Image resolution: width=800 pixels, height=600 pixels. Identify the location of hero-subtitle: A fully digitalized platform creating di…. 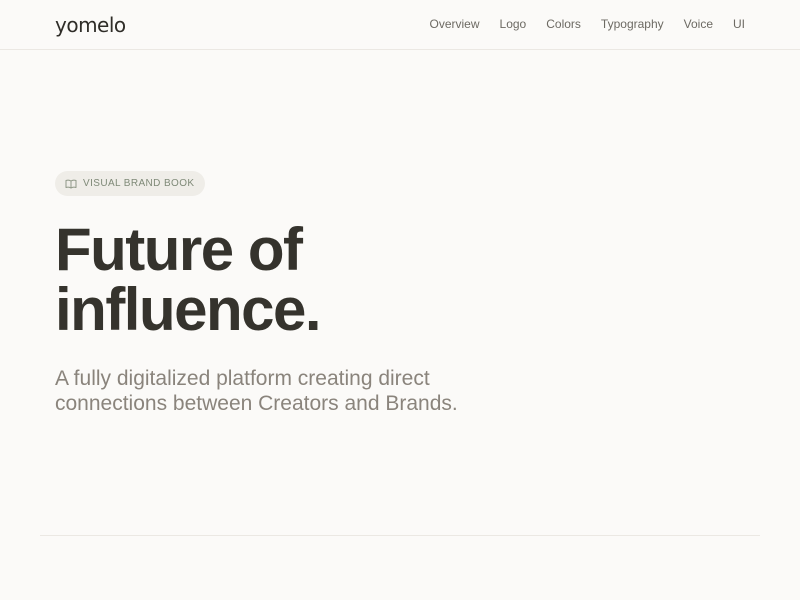
(305, 391).